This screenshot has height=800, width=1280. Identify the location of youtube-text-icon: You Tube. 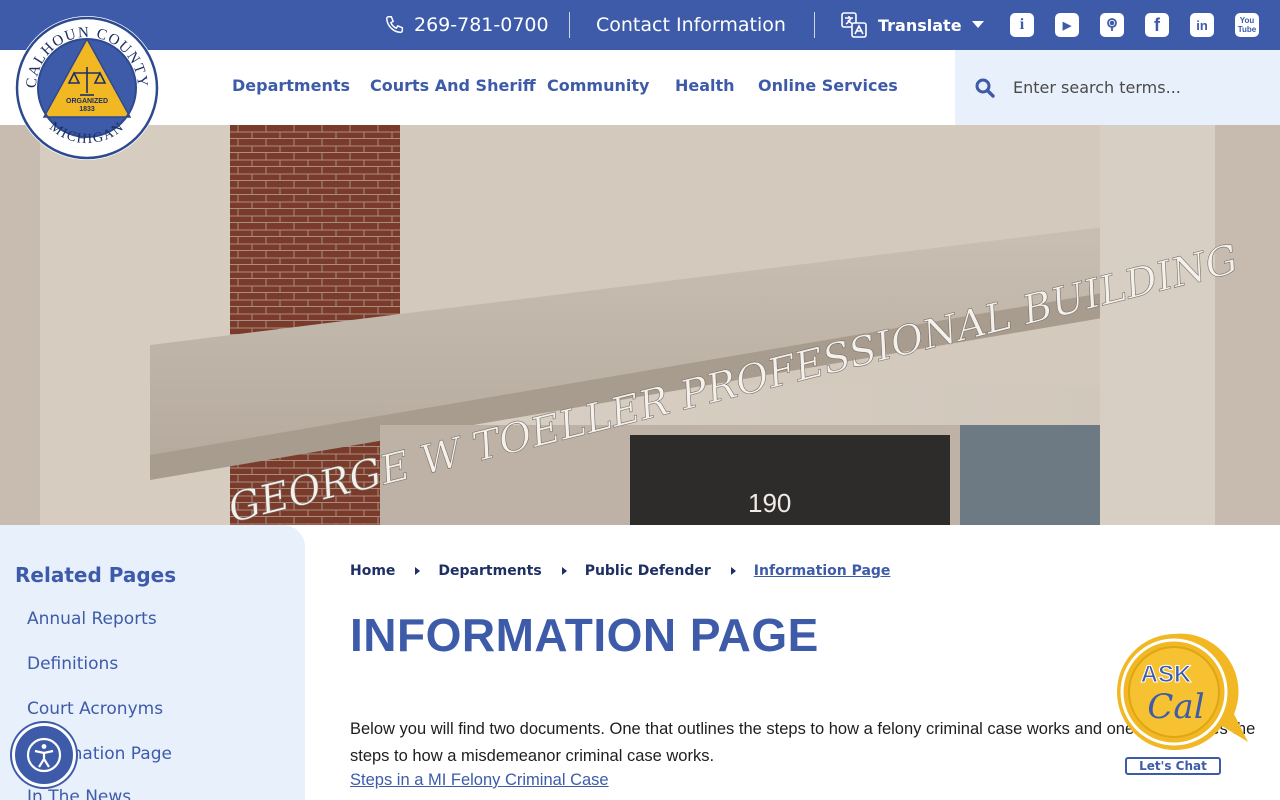
(1247, 25).